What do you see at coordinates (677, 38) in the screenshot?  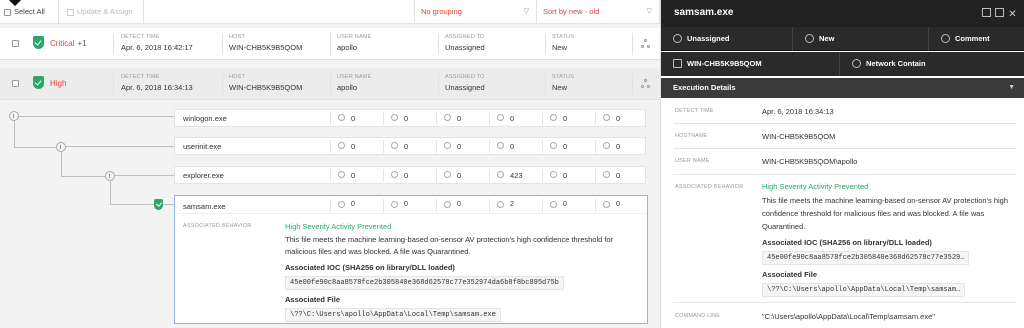 I see `user-icon` at bounding box center [677, 38].